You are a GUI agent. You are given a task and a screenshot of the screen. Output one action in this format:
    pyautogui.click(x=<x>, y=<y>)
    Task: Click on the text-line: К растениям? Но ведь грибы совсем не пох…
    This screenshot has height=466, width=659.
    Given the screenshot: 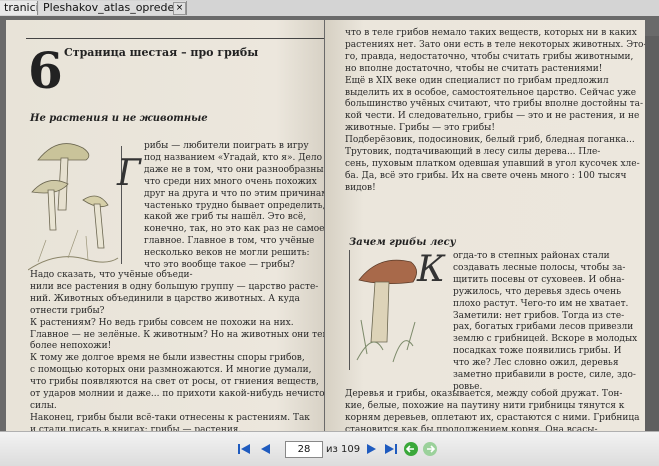 What is the action you would take?
    pyautogui.click(x=162, y=322)
    